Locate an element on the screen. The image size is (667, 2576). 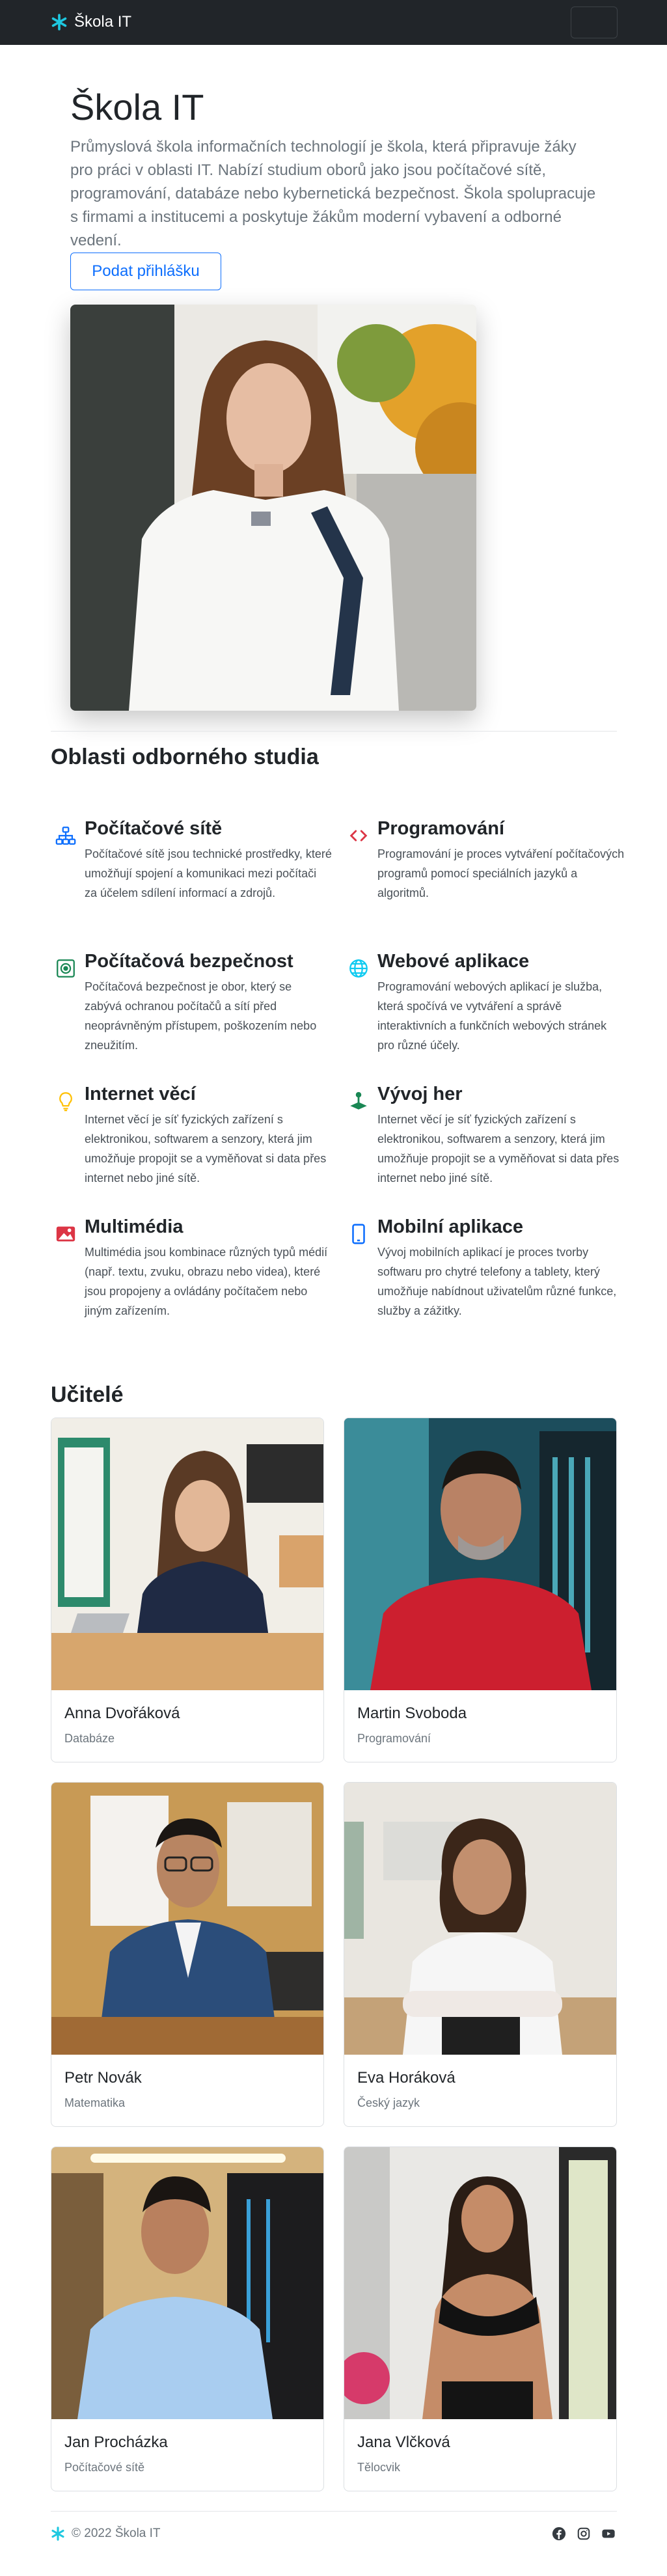
feature-title: Internet věcí is located at coordinates (140, 1094).